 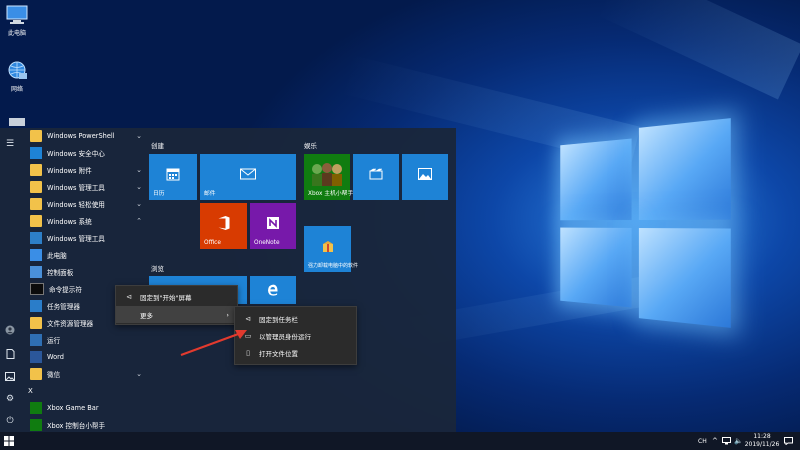 I want to click on documents-icon, so click(x=10, y=354).